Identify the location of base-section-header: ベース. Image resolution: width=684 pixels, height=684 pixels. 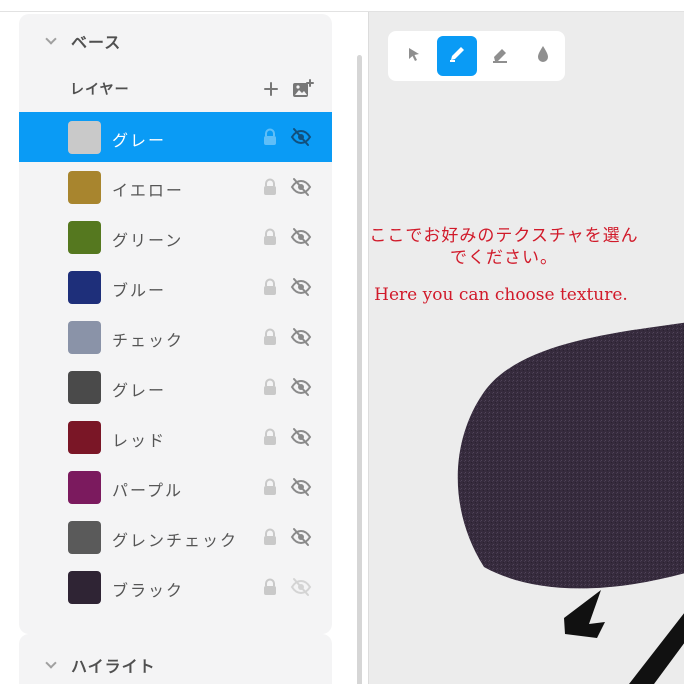
(175, 41).